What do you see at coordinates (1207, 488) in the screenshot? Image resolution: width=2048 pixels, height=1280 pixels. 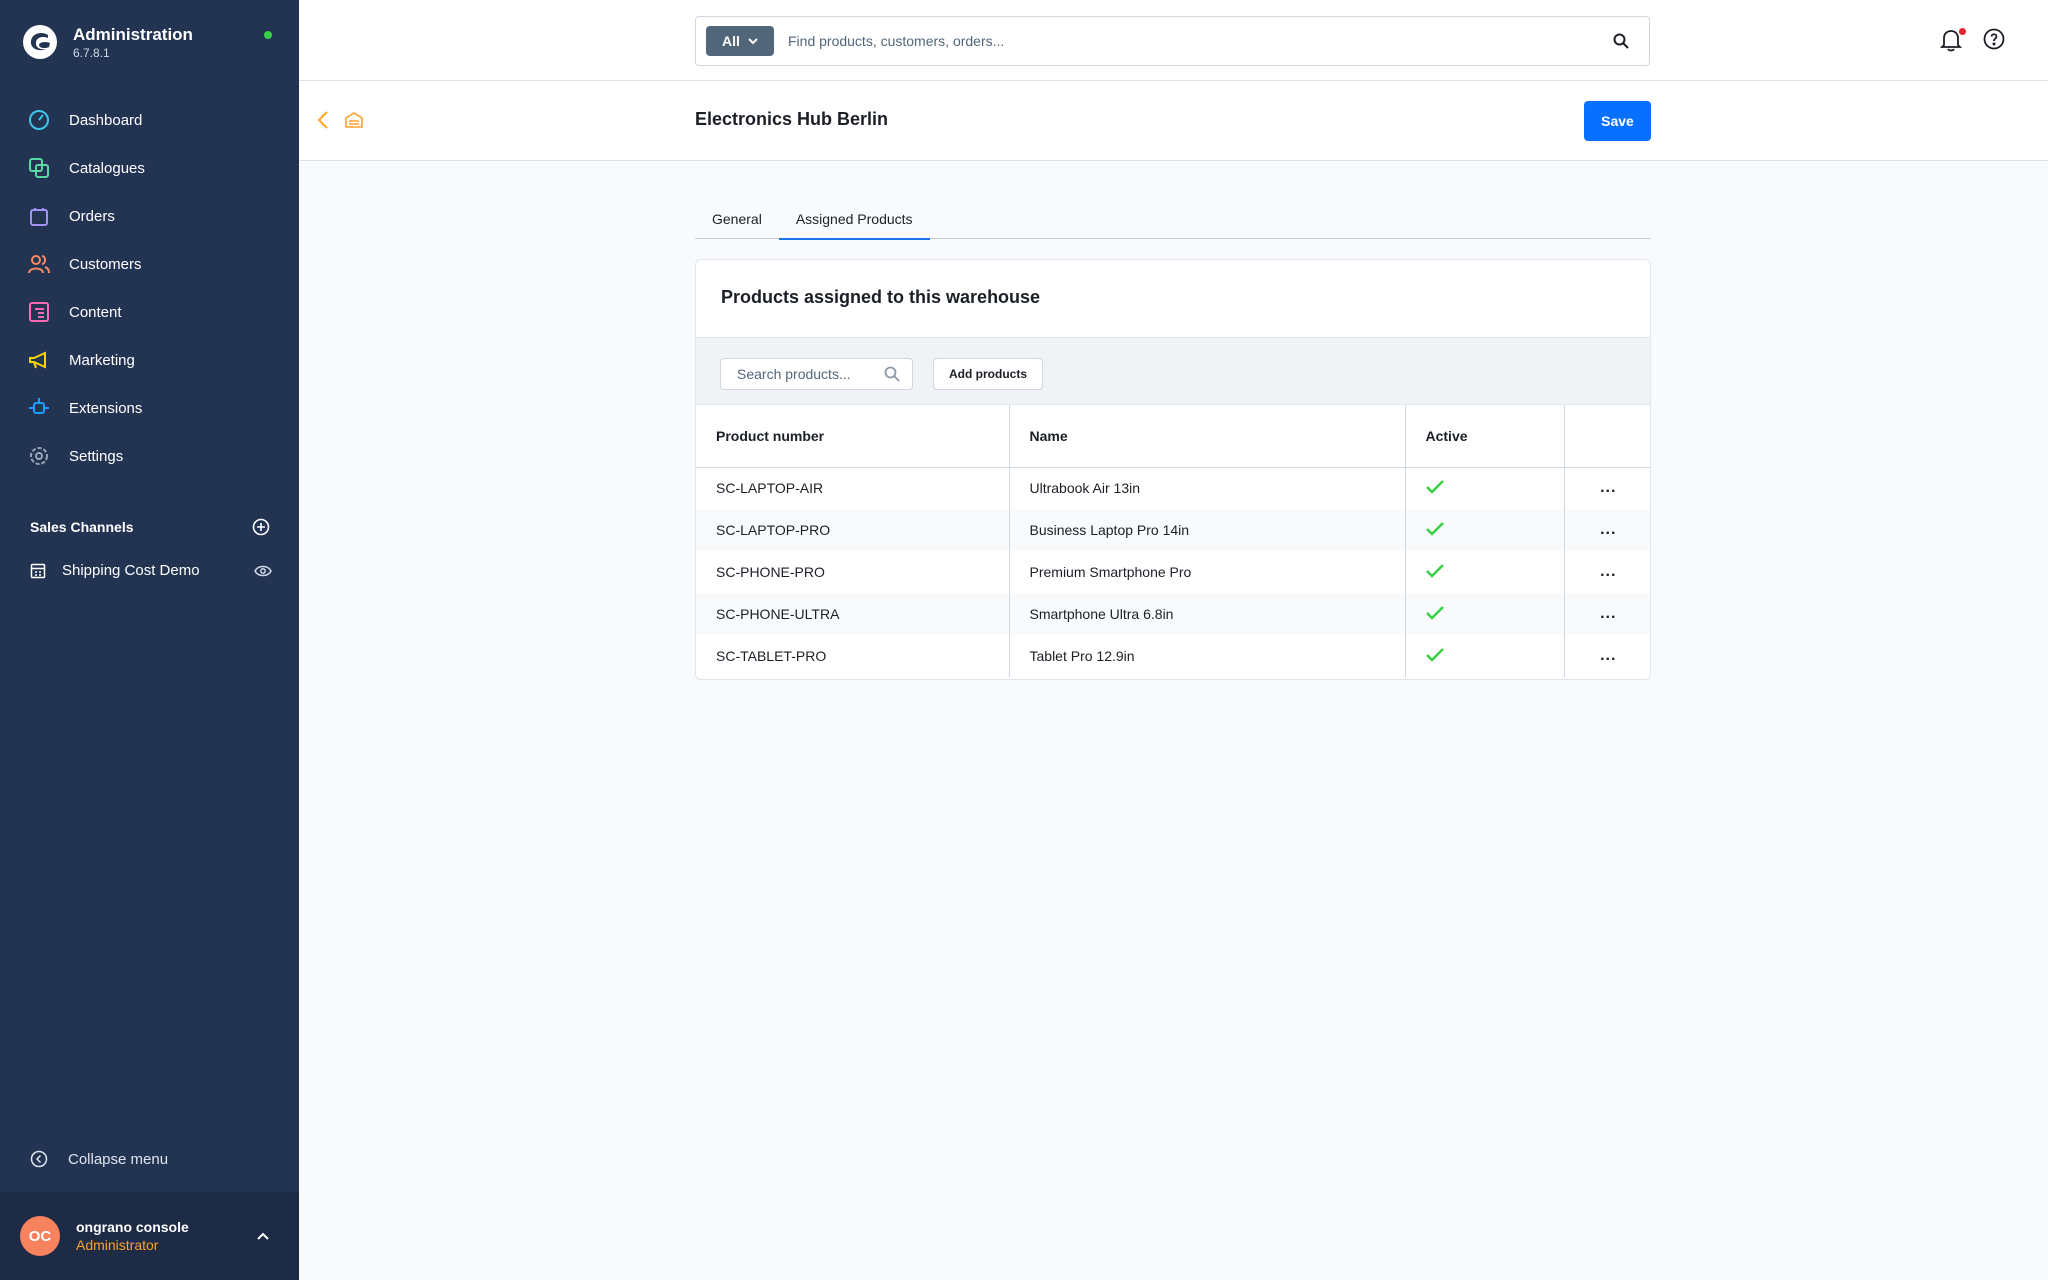 I see `product-name-cell: Ultrabook Air 13in` at bounding box center [1207, 488].